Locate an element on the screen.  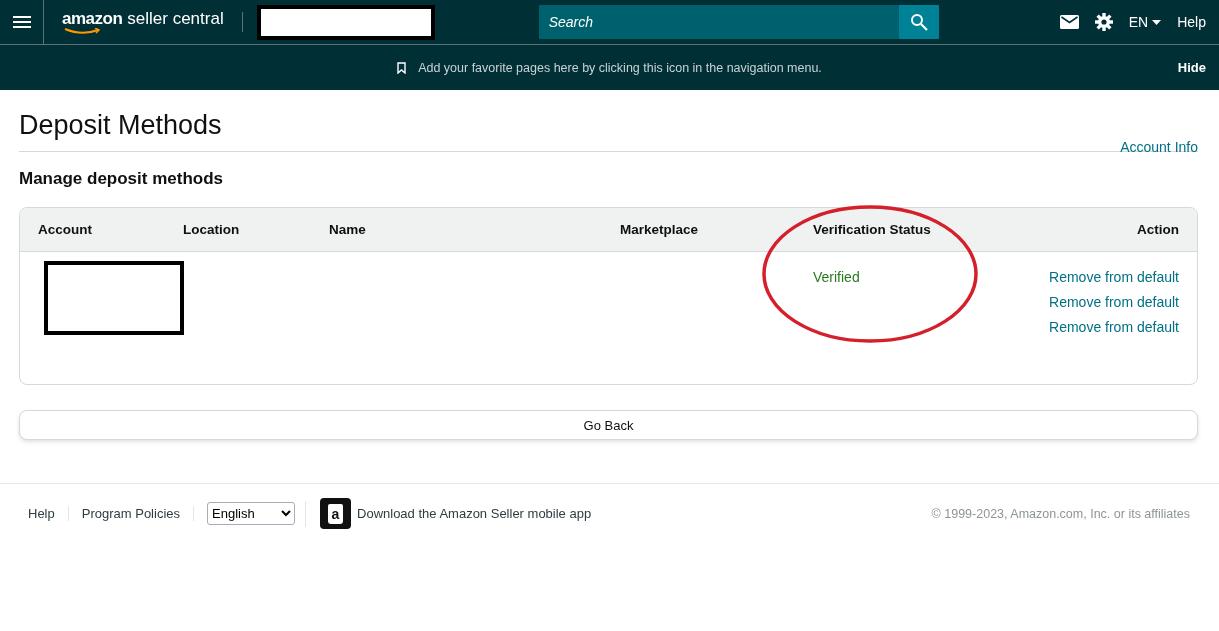
column-header: Action is located at coordinates (1158, 229).